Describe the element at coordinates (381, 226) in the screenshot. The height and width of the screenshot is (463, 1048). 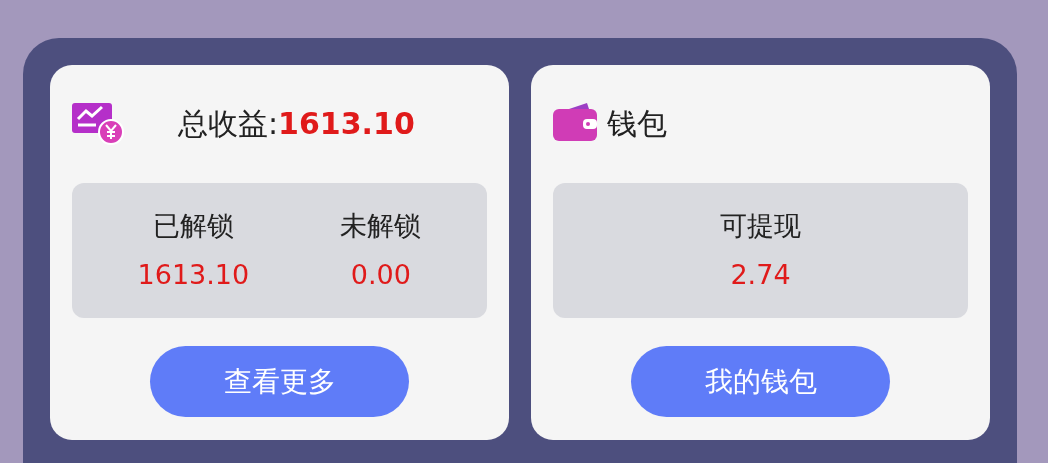
I see `stat-label: 未解锁` at that location.